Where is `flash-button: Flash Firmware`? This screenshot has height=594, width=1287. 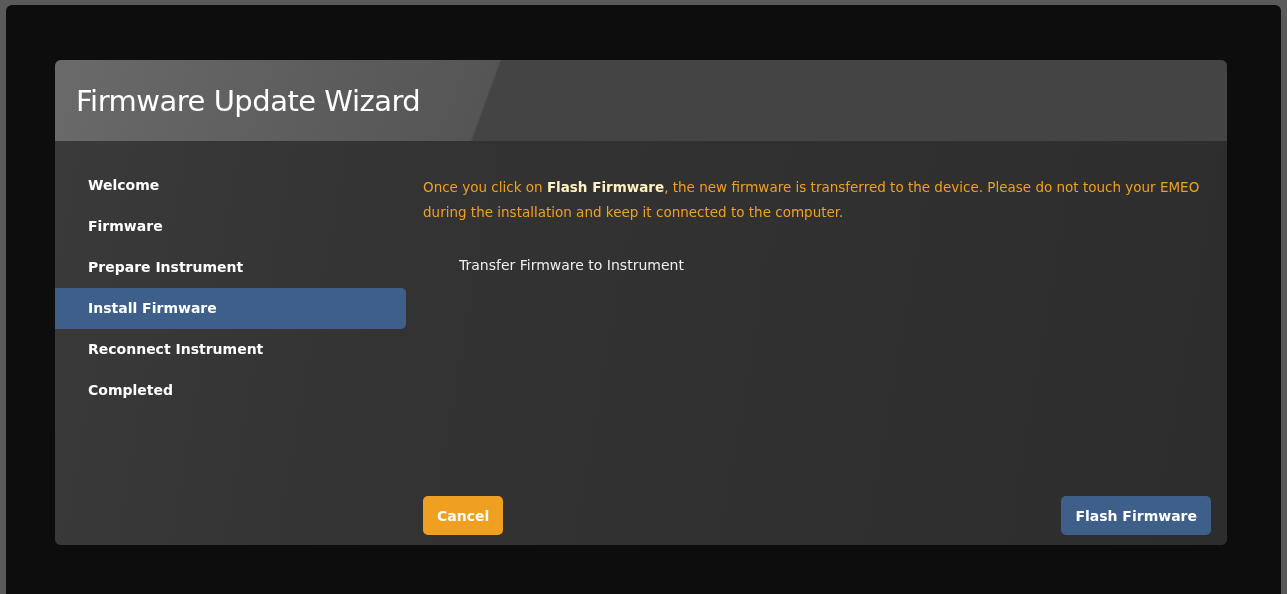 flash-button: Flash Firmware is located at coordinates (1136, 515).